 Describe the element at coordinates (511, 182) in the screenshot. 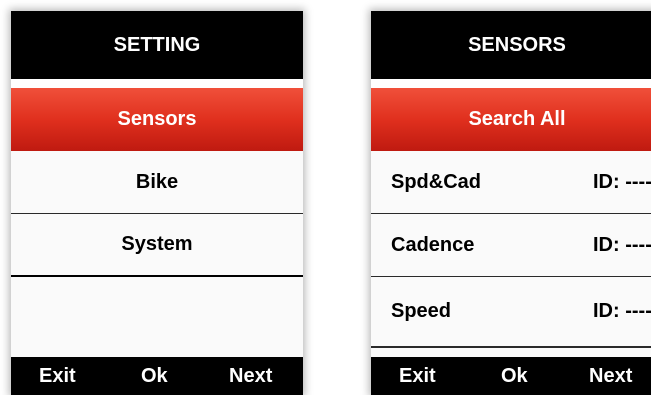

I see `sensor-row-spd-cad: Spd&Cad ID: ----` at that location.